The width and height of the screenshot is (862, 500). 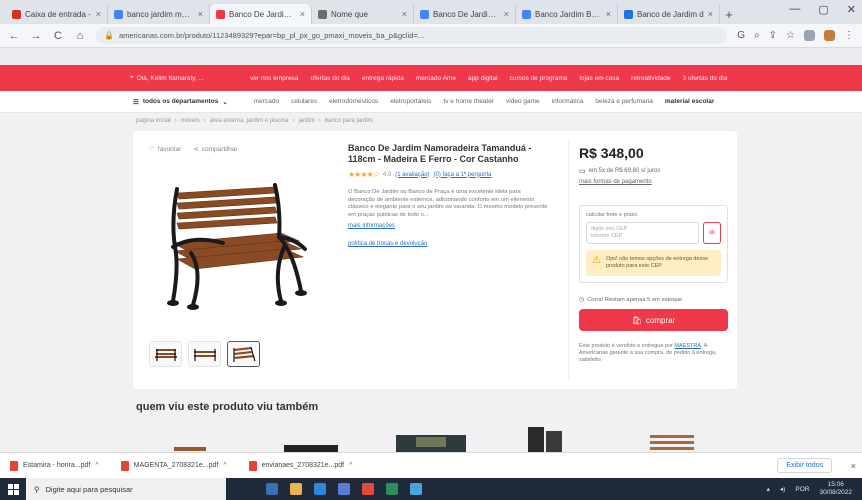 What do you see at coordinates (165, 149) in the screenshot?
I see `favorite-button: ♡ favoritar` at bounding box center [165, 149].